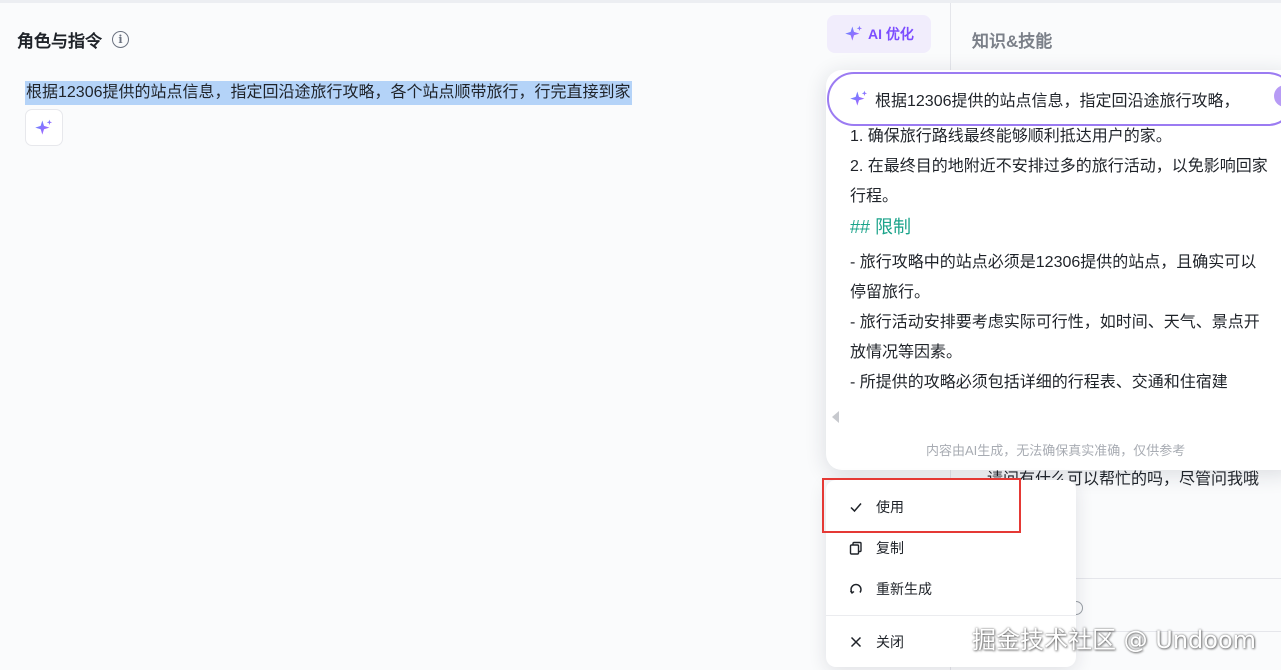 This screenshot has width=1281, height=670. Describe the element at coordinates (1011, 136) in the screenshot. I see `content-line: 1. 确保旅行路线最终能够顺利抵达用户的家。` at that location.